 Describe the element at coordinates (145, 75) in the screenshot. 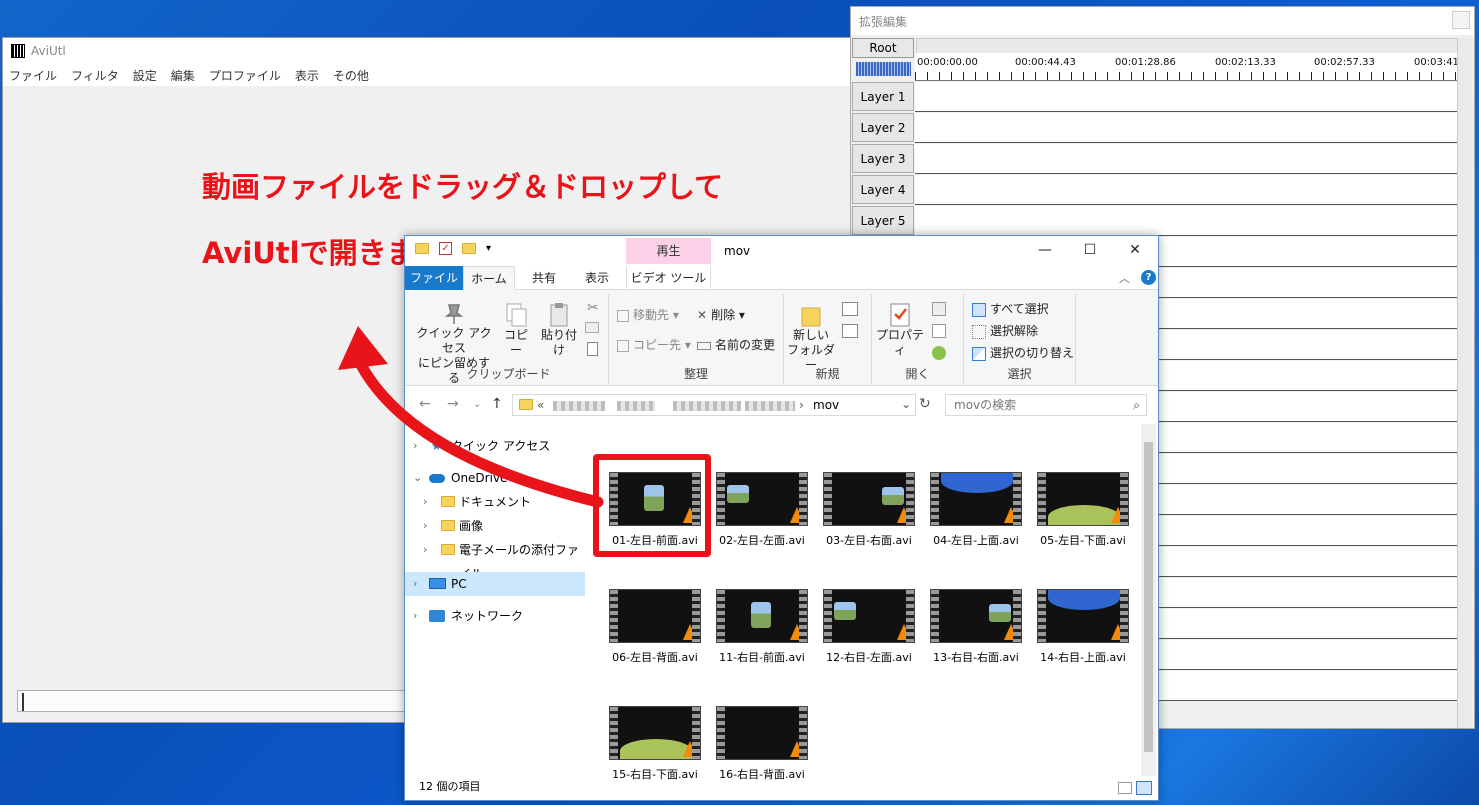

I see `menu-settings: 設定` at that location.